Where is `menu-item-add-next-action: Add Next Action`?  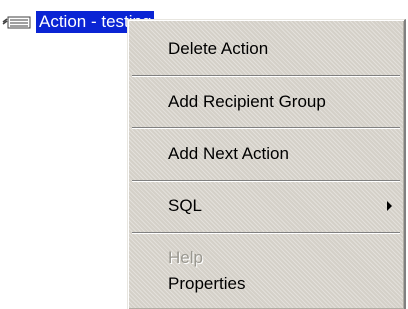 menu-item-add-next-action: Add Next Action is located at coordinates (266, 154).